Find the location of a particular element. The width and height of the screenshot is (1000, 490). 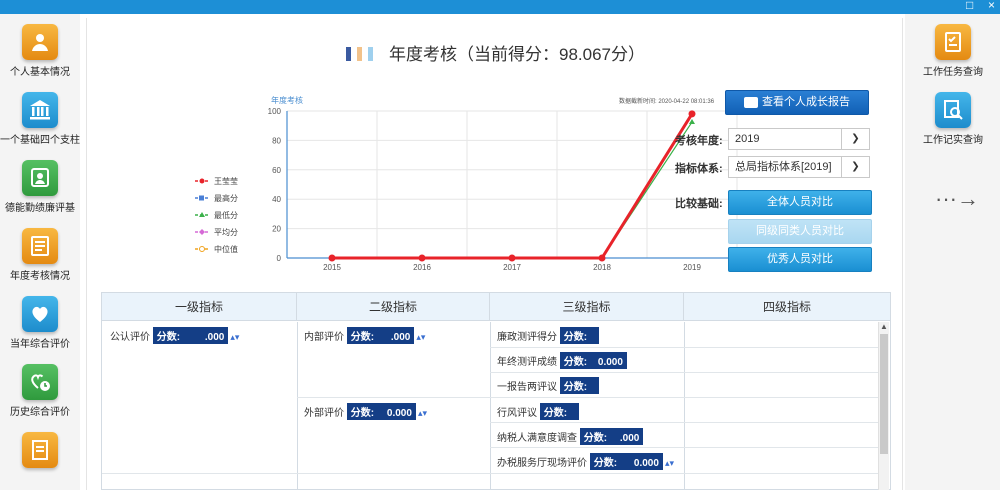

nav-annual-assessment: 年度考核情况 is located at coordinates (40, 255).